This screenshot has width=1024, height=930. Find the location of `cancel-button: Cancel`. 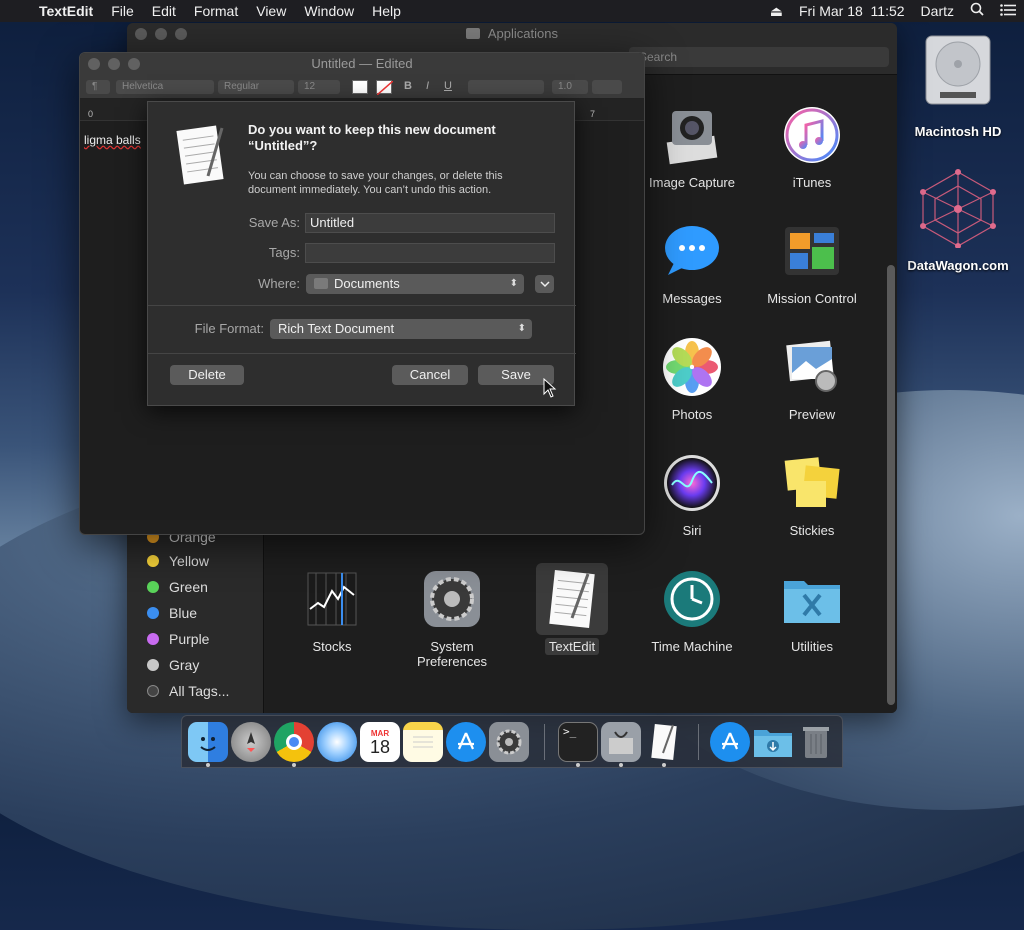

cancel-button: Cancel is located at coordinates (430, 375).